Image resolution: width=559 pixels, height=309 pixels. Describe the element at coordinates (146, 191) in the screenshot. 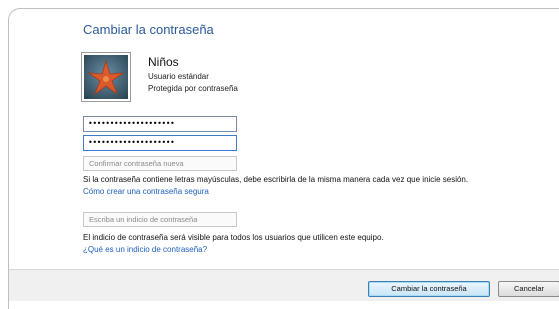

I see `create-secure-password-link: Cómo crear una contraseña segura` at that location.